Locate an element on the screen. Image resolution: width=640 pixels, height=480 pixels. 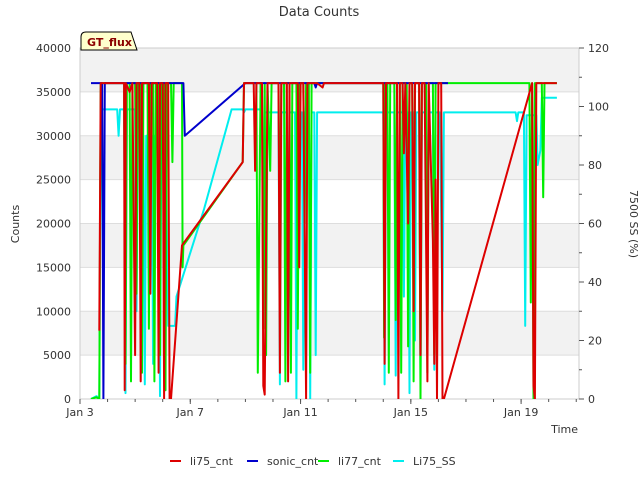
y-axis-title-left: Counts is located at coordinates (15, 224).